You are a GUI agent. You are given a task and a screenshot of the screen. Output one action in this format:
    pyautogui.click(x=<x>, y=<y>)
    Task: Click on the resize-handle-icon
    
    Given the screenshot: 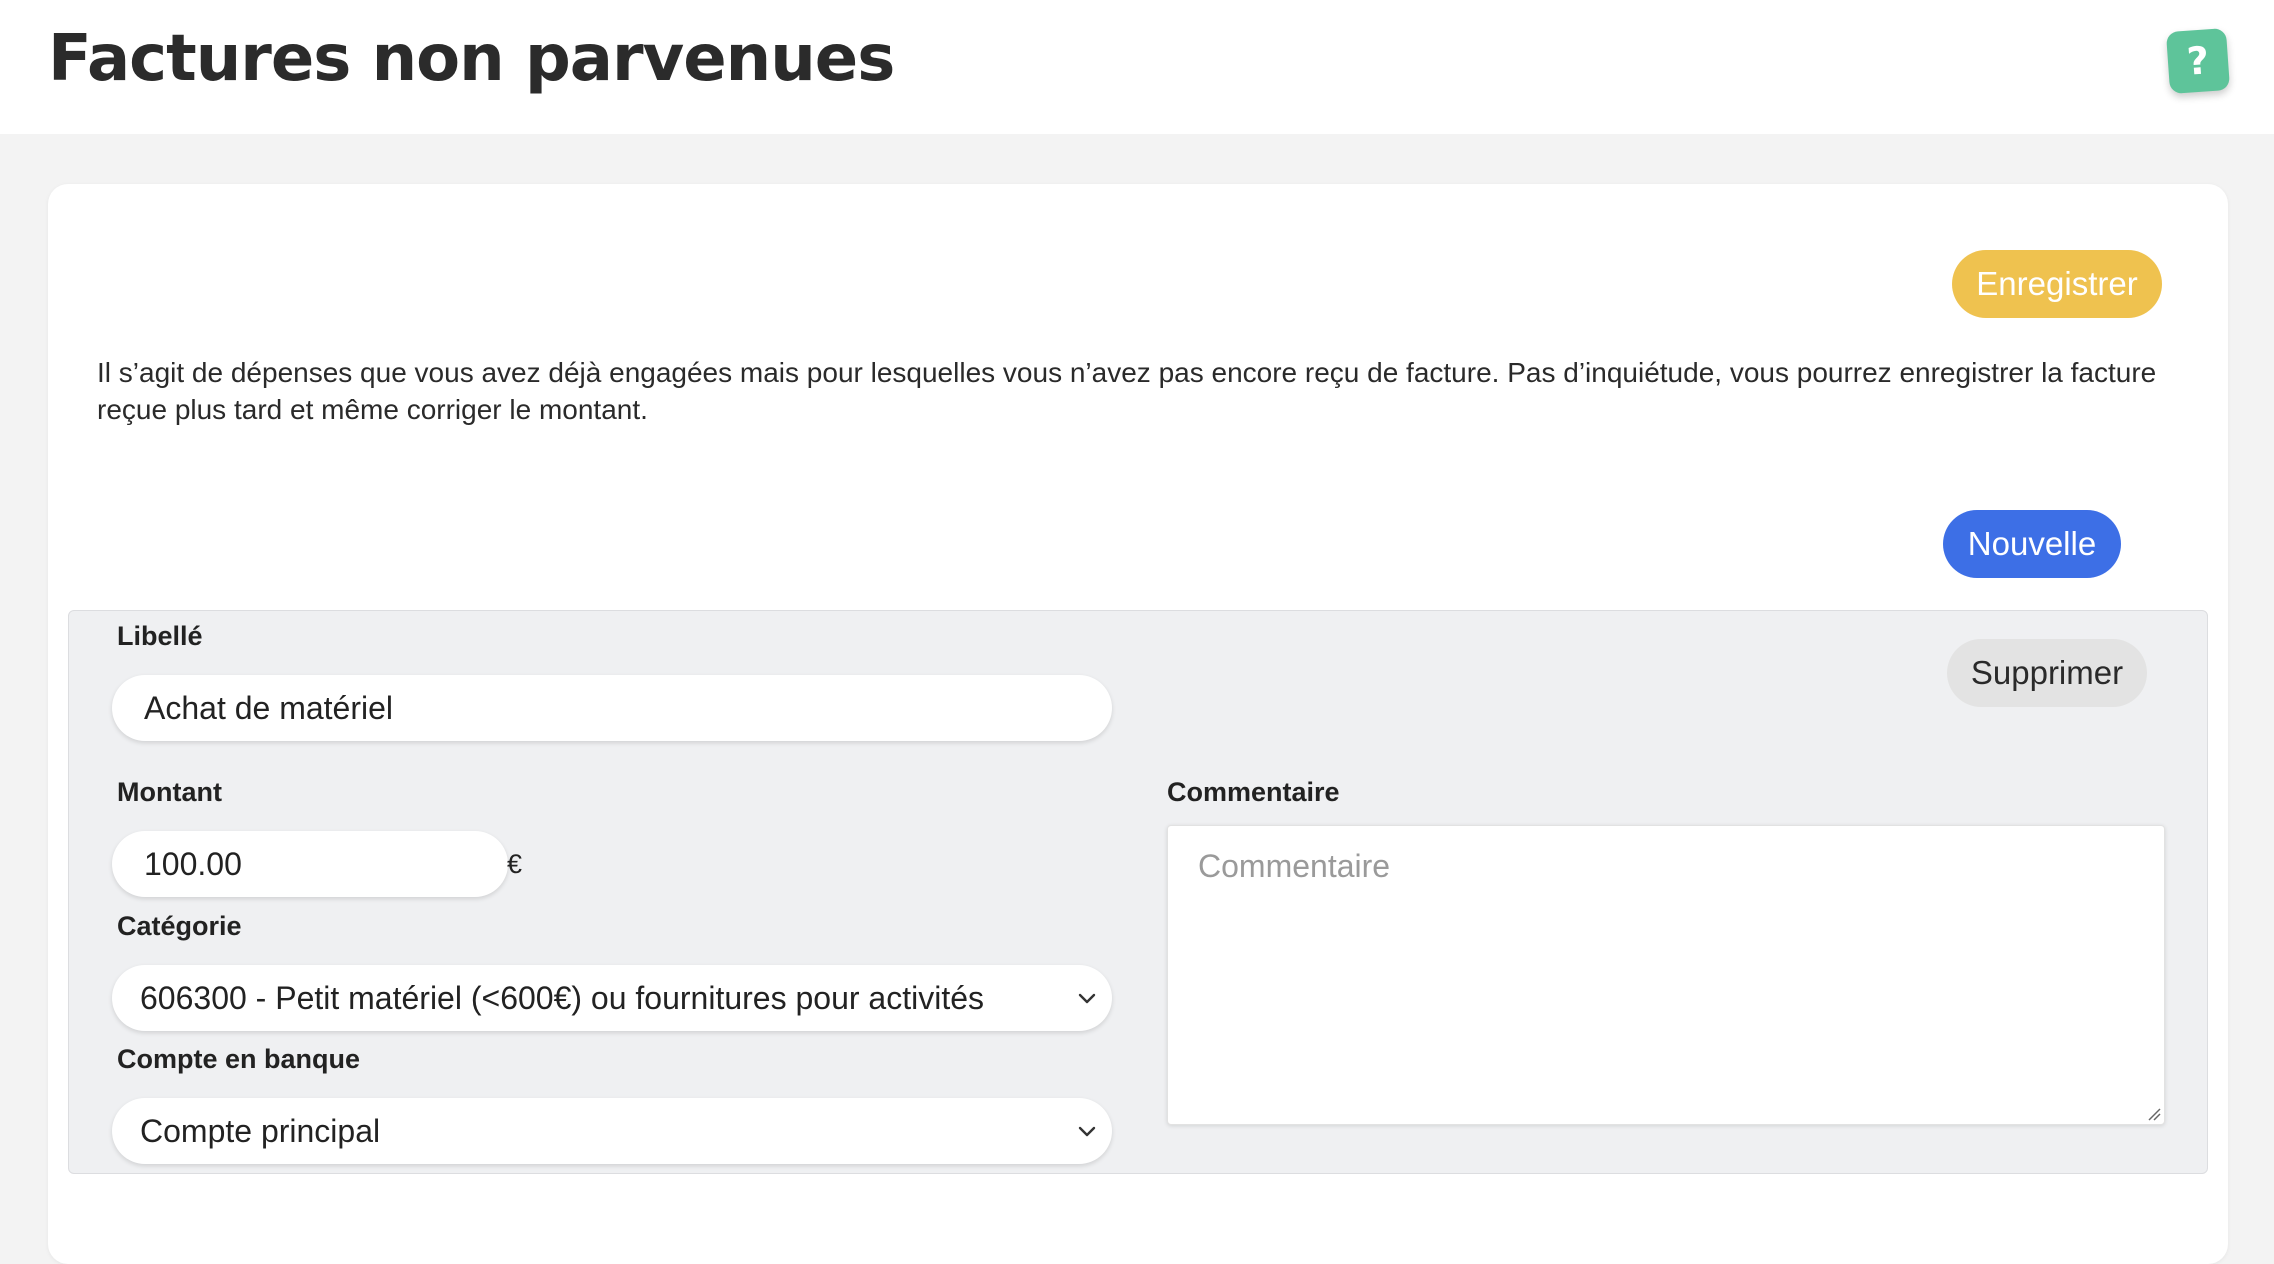 What is the action you would take?
    pyautogui.click(x=2154, y=1114)
    